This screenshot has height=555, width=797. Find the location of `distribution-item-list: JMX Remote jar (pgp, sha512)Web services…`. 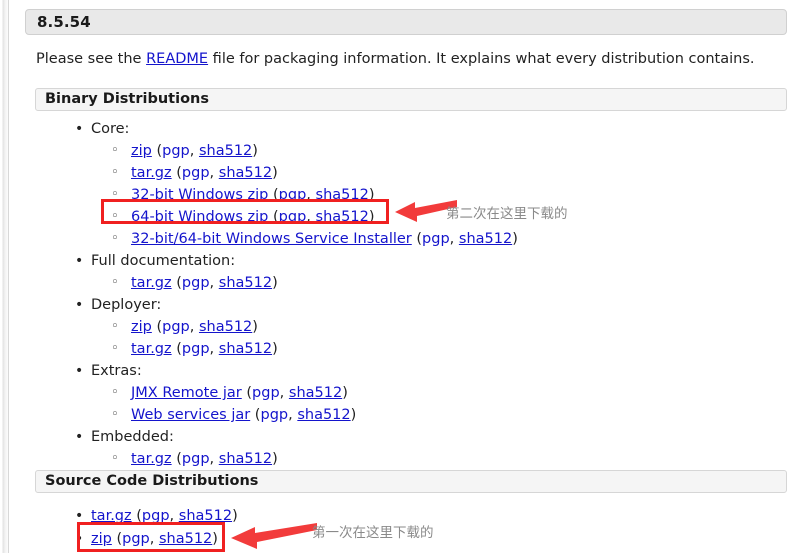

distribution-item-list: JMX Remote jar (pgp, sha512)Web services… is located at coordinates (419, 404).